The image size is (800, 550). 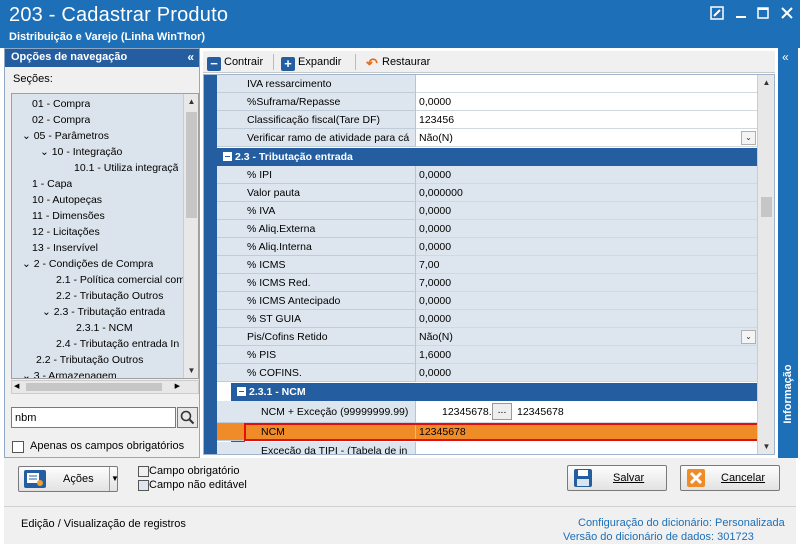 I want to click on save-button: Salvar, so click(x=617, y=478).